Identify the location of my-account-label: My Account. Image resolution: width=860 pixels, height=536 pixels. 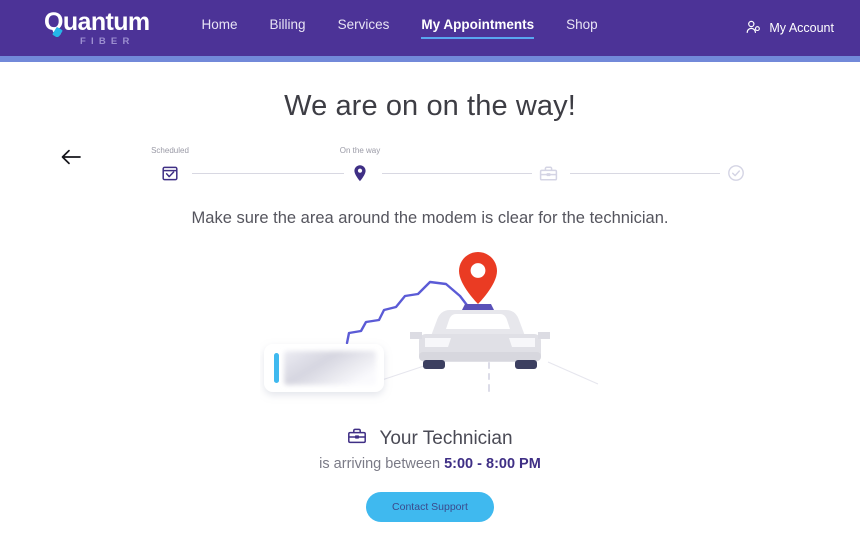
(801, 28).